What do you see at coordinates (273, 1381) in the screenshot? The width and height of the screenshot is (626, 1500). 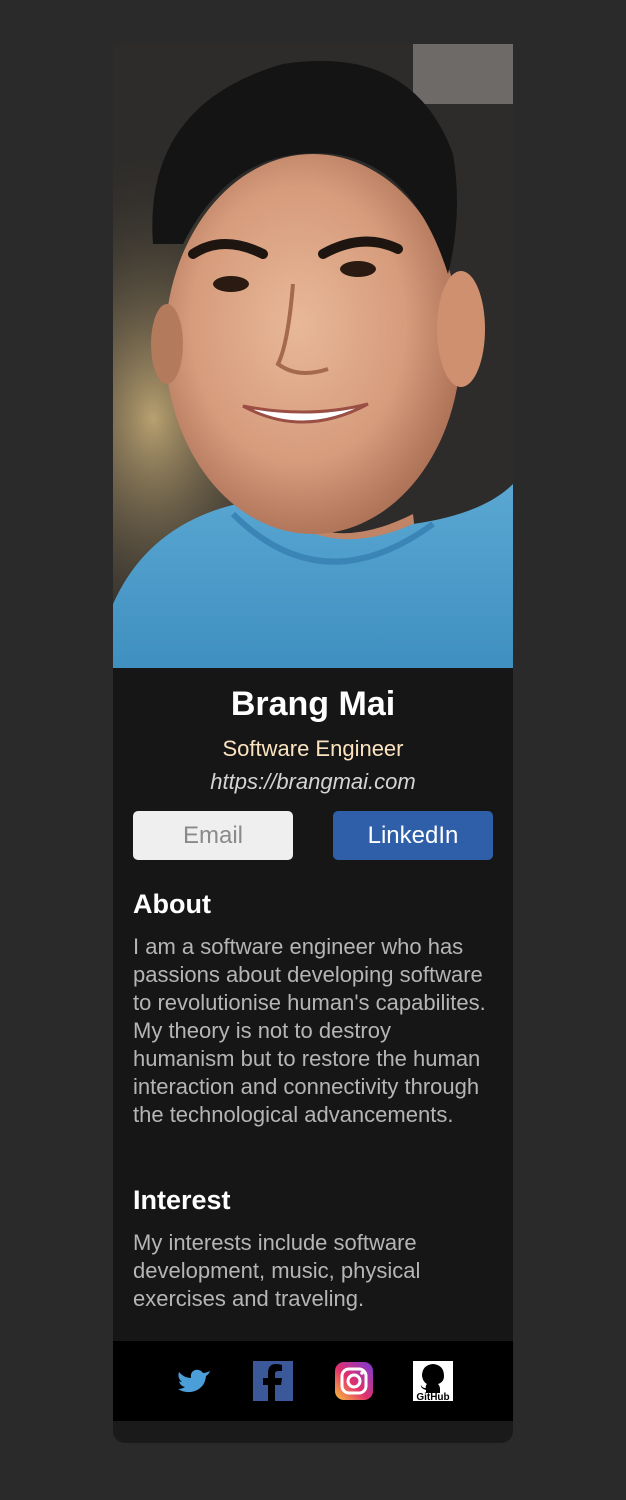 I see `facebook-icon` at bounding box center [273, 1381].